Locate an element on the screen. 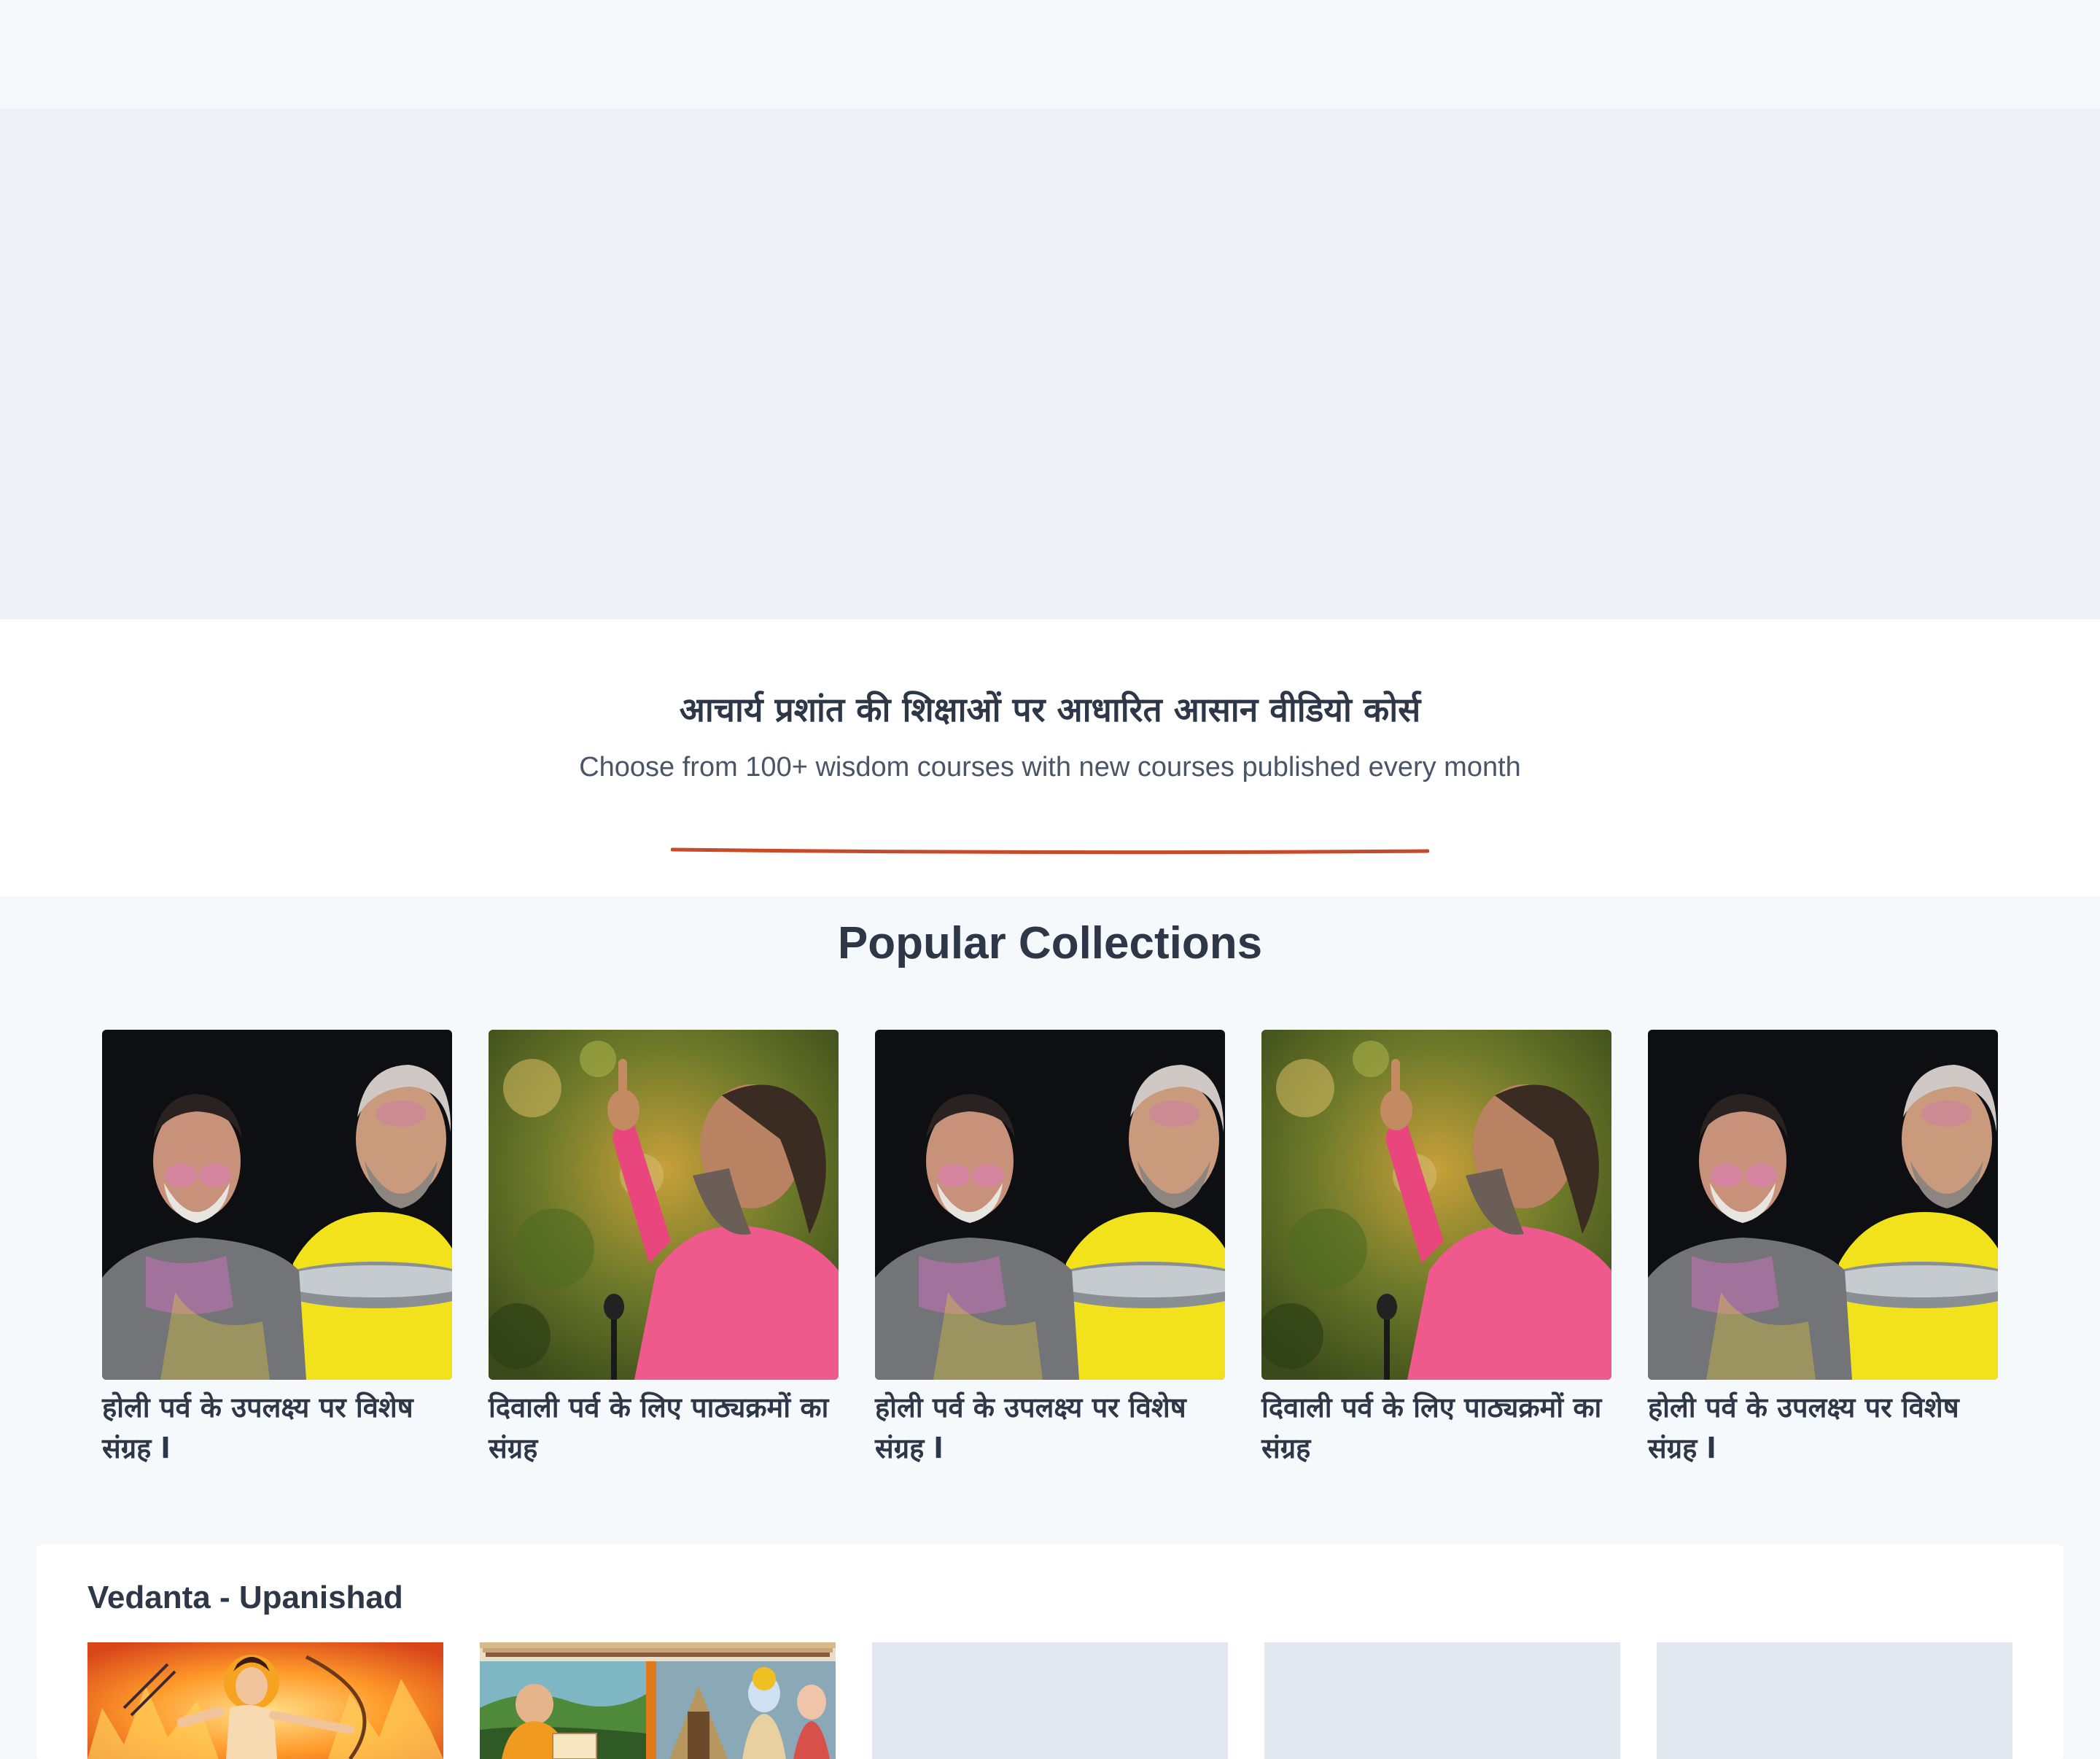  top-navigation-bar is located at coordinates (1050, 54).